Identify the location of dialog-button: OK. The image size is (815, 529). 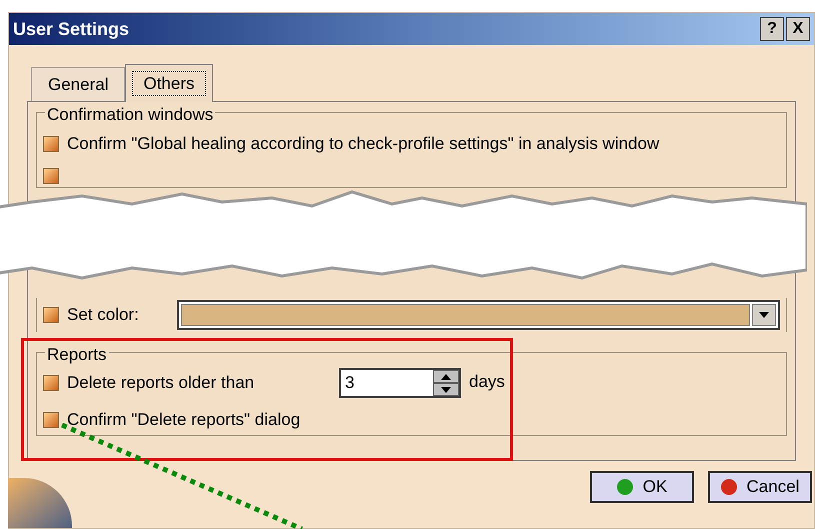
(642, 487).